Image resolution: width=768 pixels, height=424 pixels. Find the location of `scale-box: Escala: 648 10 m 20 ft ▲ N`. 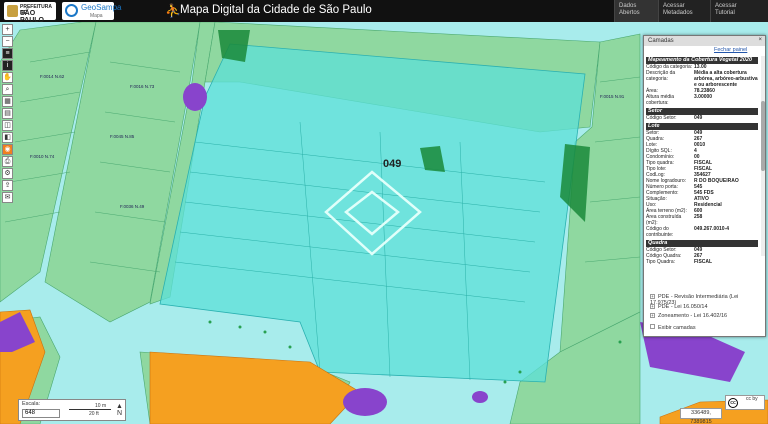

scale-box: Escala: 648 10 m 20 ft ▲ N is located at coordinates (72, 410).